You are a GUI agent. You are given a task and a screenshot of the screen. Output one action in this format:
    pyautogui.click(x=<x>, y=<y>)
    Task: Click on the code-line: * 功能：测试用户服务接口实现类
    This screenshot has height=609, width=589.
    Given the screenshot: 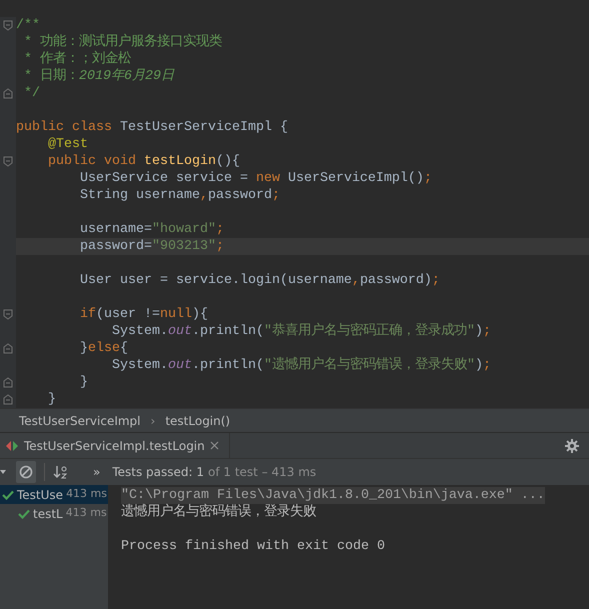 What is the action you would take?
    pyautogui.click(x=122, y=42)
    